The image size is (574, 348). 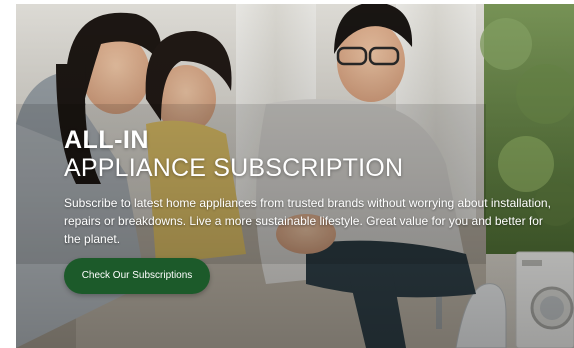 I want to click on check-subscriptions-button: Check Our Subscriptions, so click(x=137, y=276).